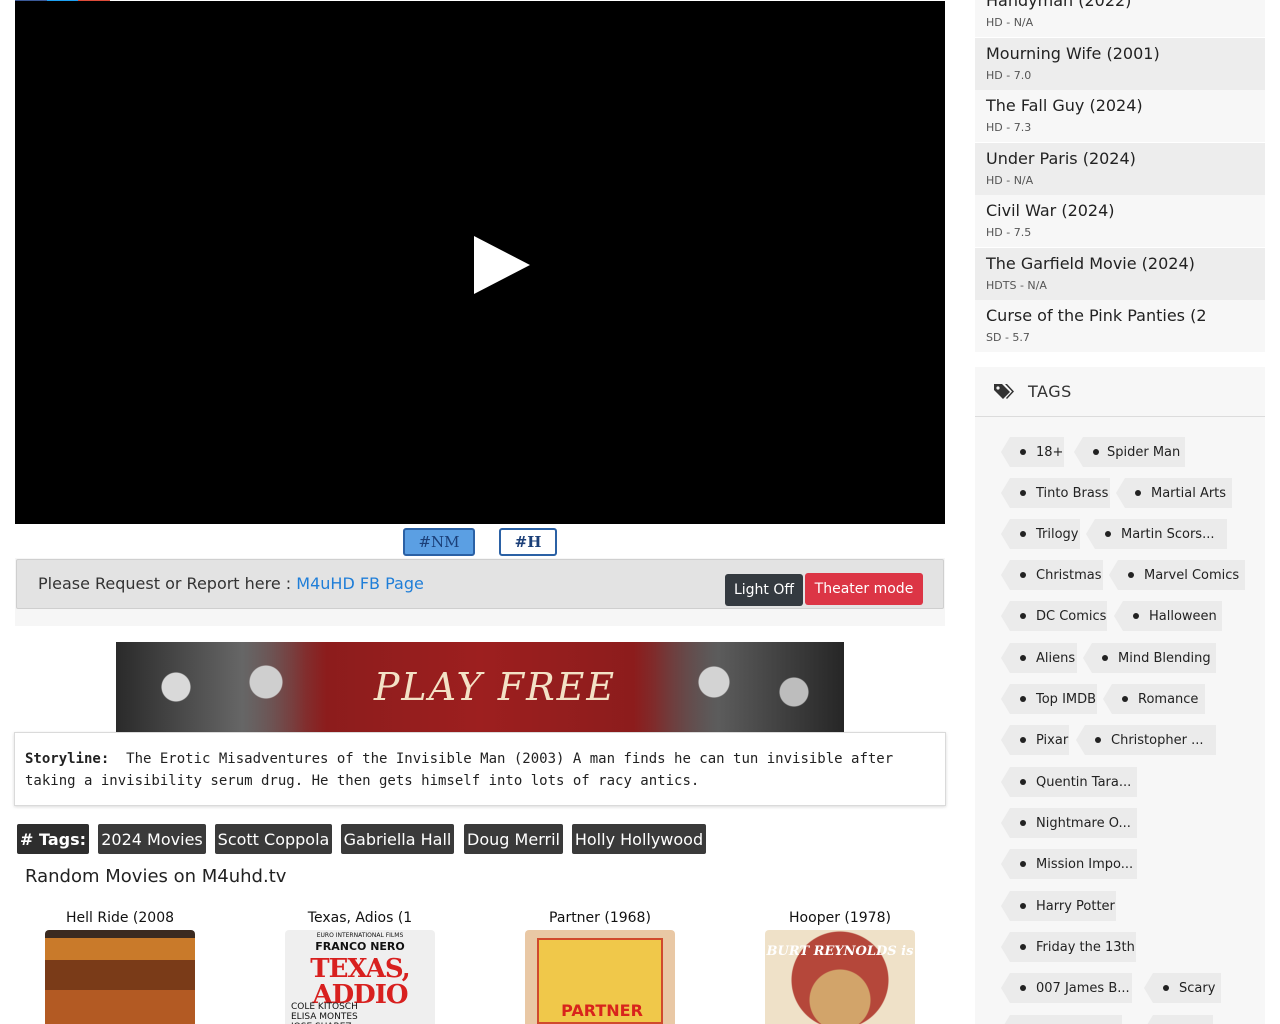  I want to click on sidebar-movie-title: Civil War (2024), so click(1050, 210).